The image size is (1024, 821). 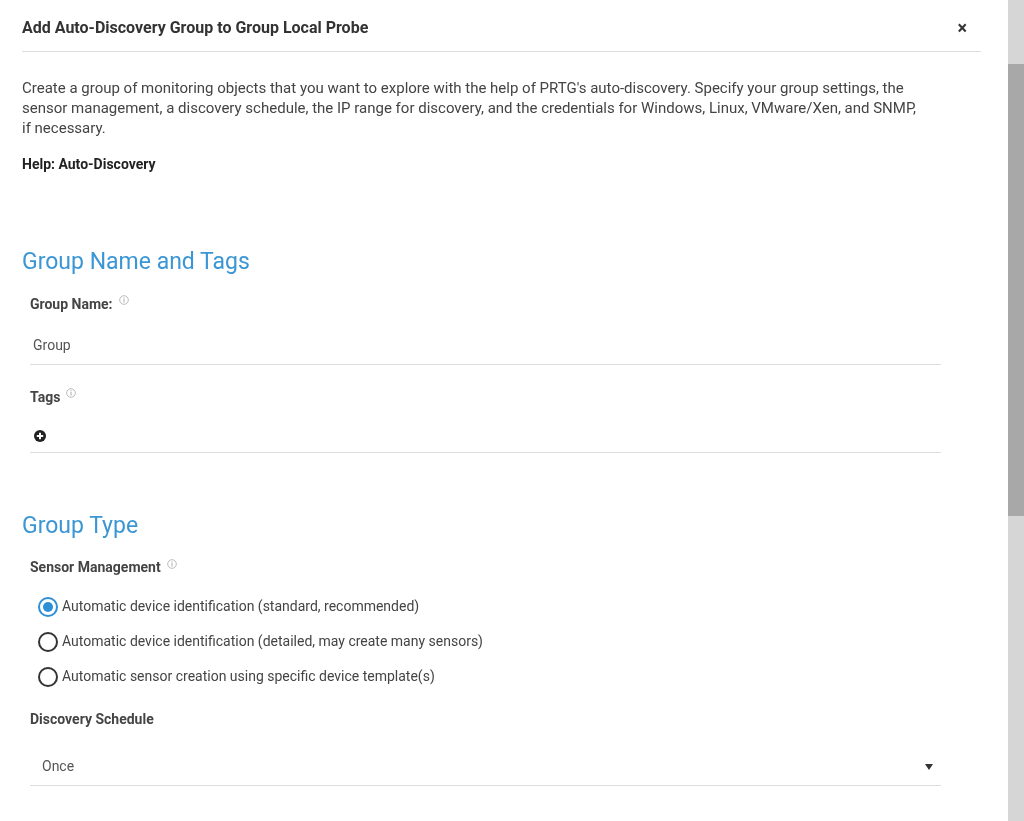 I want to click on description-text: Create a group of monitoring objects that you want to explore with the help of PRTG's auto-discovery. Specify your group settings, the sensor management, a discovery schedule, the IP range for discovery, and the credentials for Windows, Linux, VMware/Xen, and SNMP, if necessary., so click(x=469, y=108).